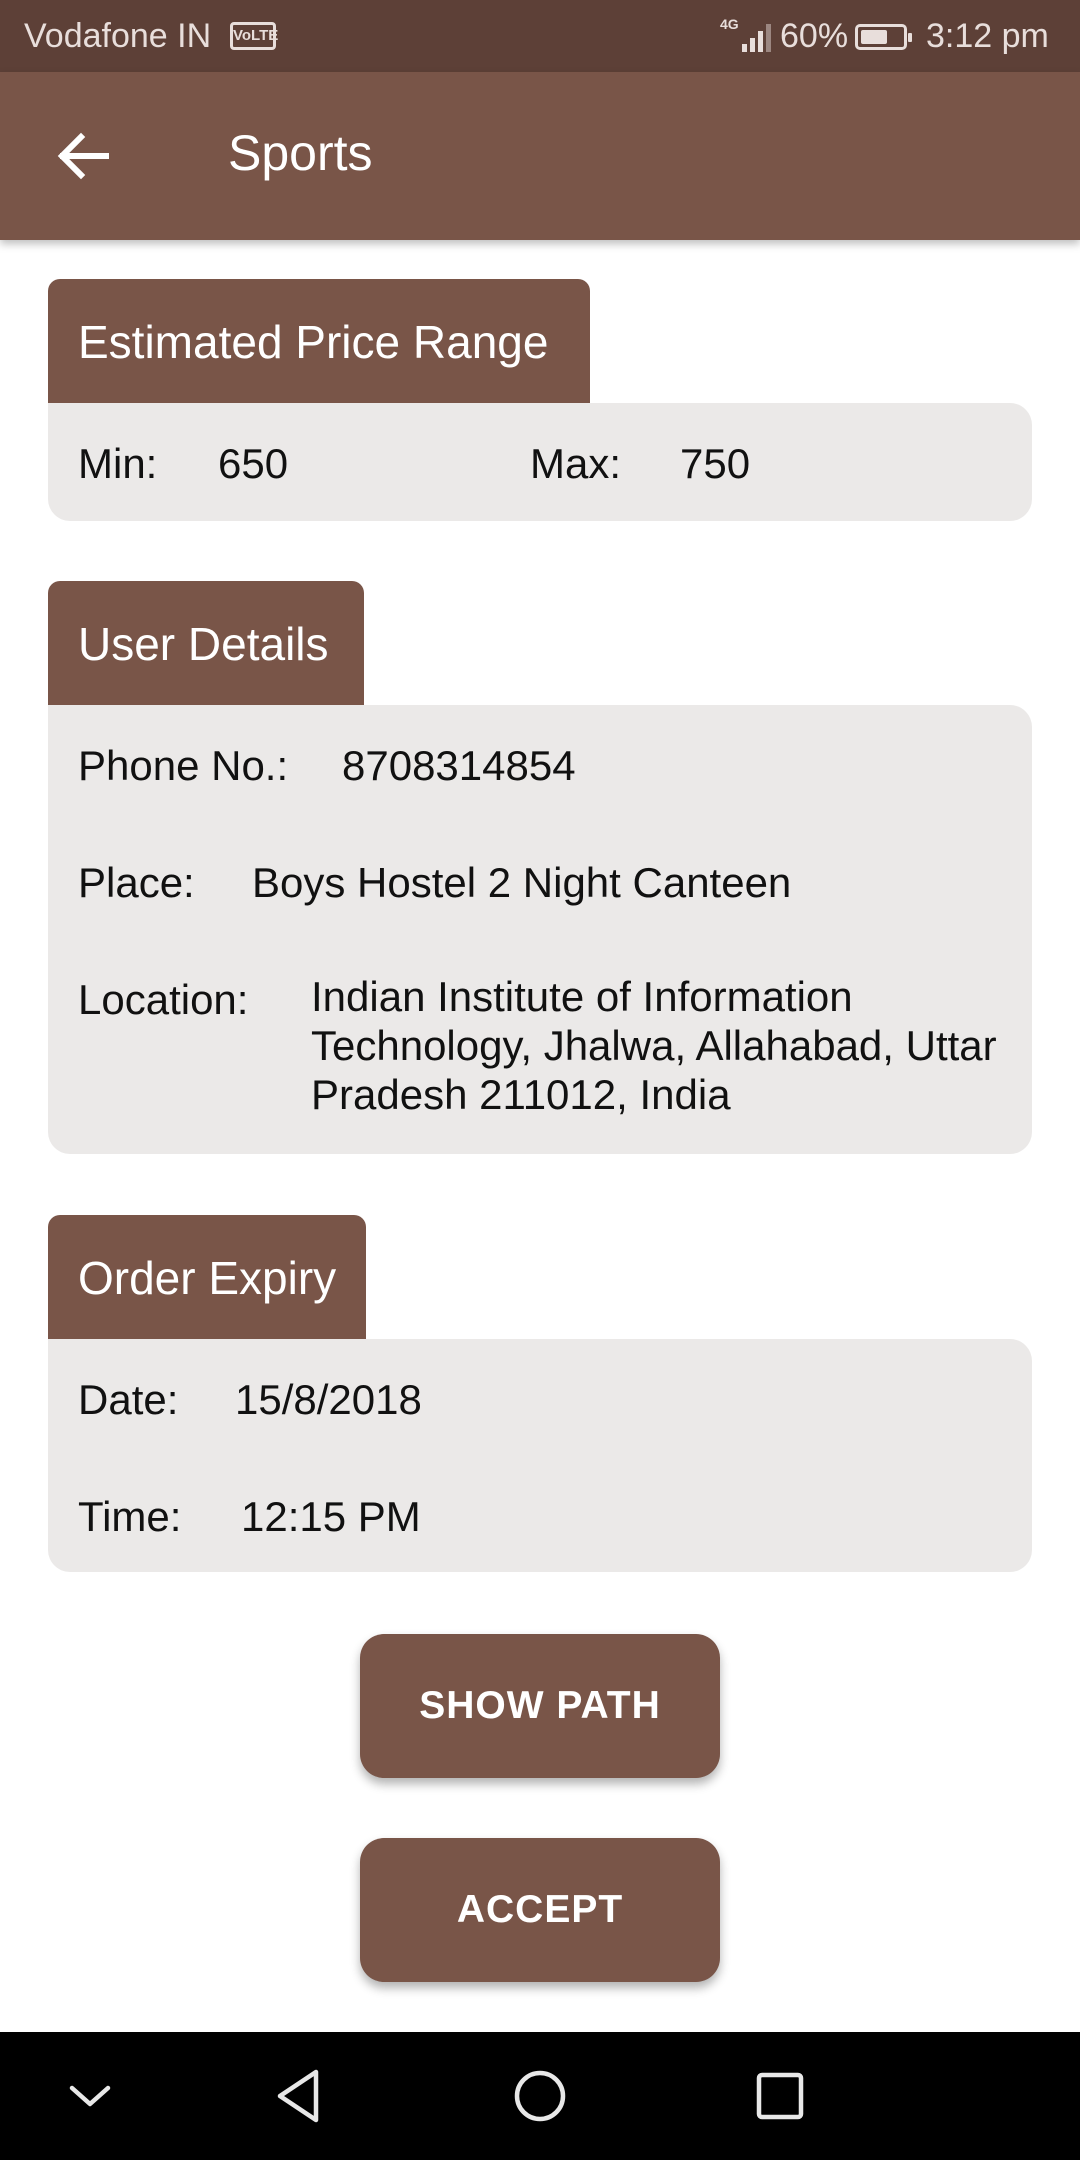  What do you see at coordinates (459, 765) in the screenshot?
I see `phone-value: 8708314854` at bounding box center [459, 765].